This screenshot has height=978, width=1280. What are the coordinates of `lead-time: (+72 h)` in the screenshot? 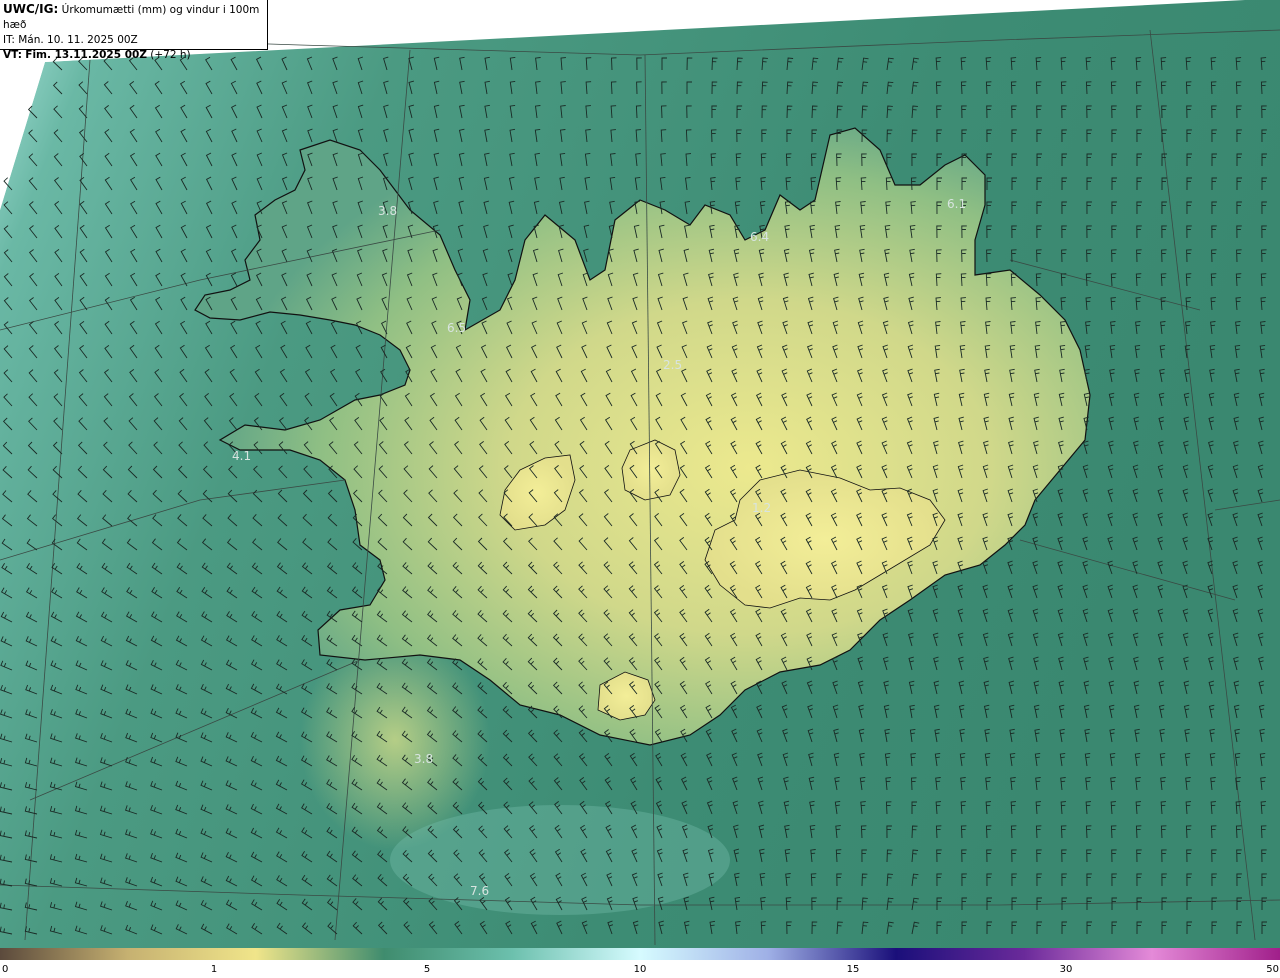 It's located at (170, 55).